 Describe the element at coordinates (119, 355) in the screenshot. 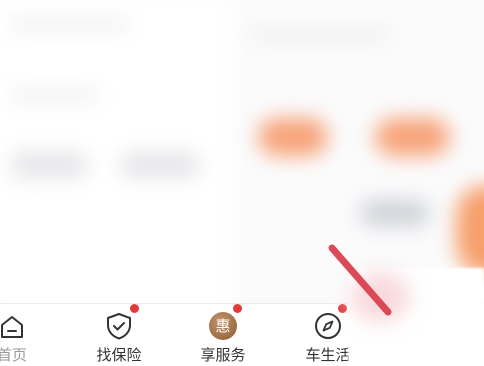

I see `tab-label: 找保险` at that location.